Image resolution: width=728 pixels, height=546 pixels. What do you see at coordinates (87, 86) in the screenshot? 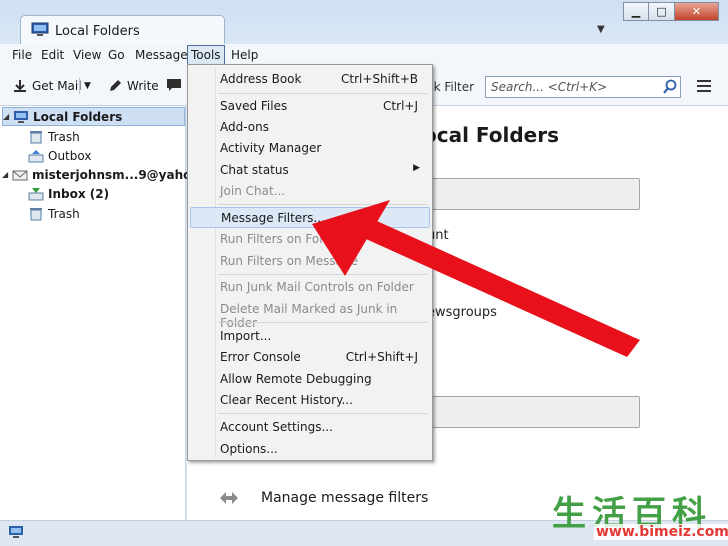
I see `get-mail-dropdown-icon: ▼` at bounding box center [87, 86].